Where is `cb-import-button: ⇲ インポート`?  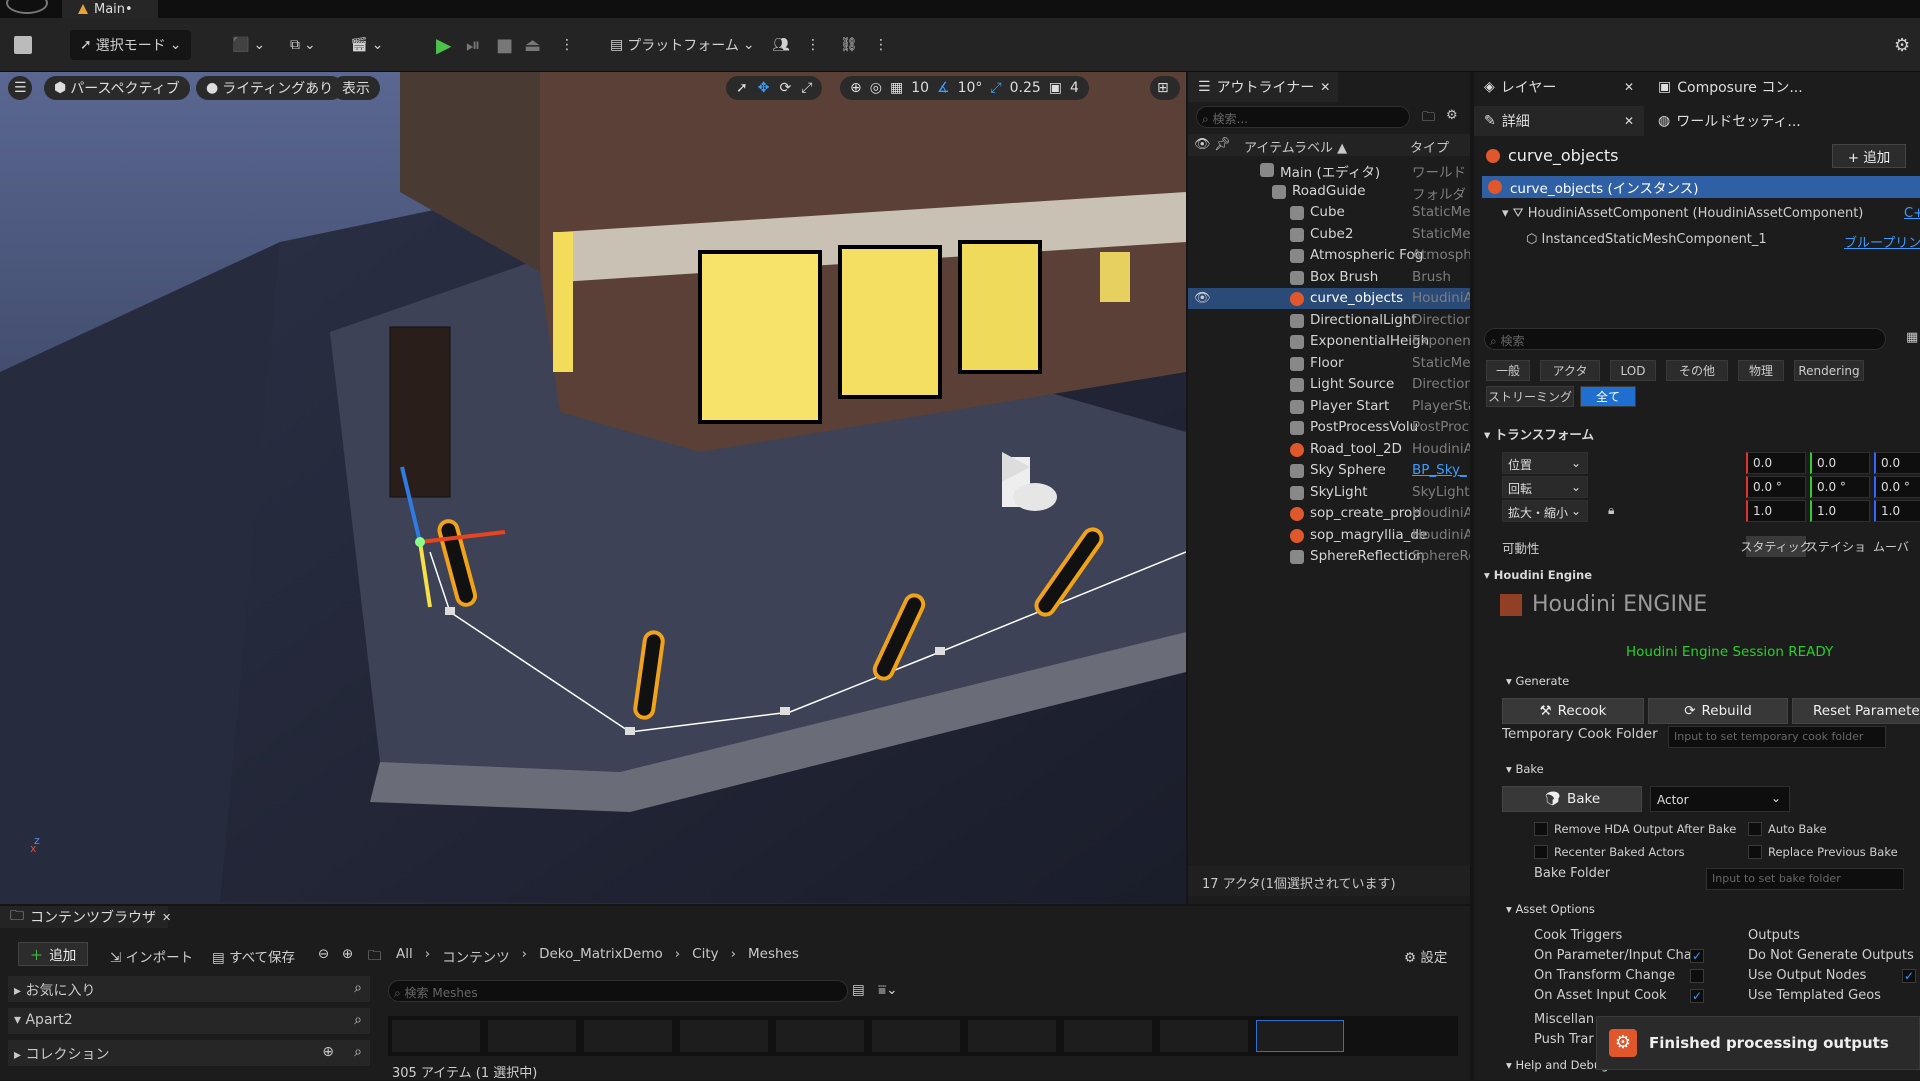
cb-import-button: ⇲ インポート is located at coordinates (151, 956).